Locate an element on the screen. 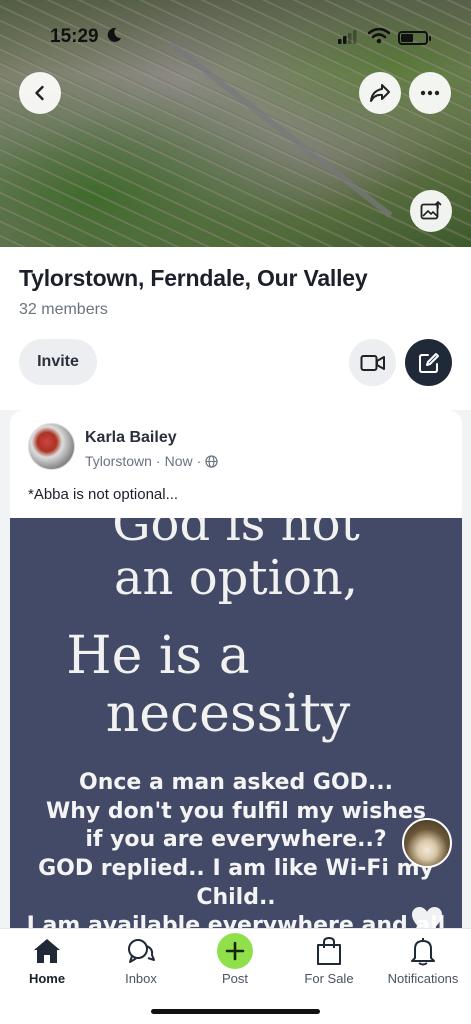  status-bar: 15:29 is located at coordinates (235, 29).